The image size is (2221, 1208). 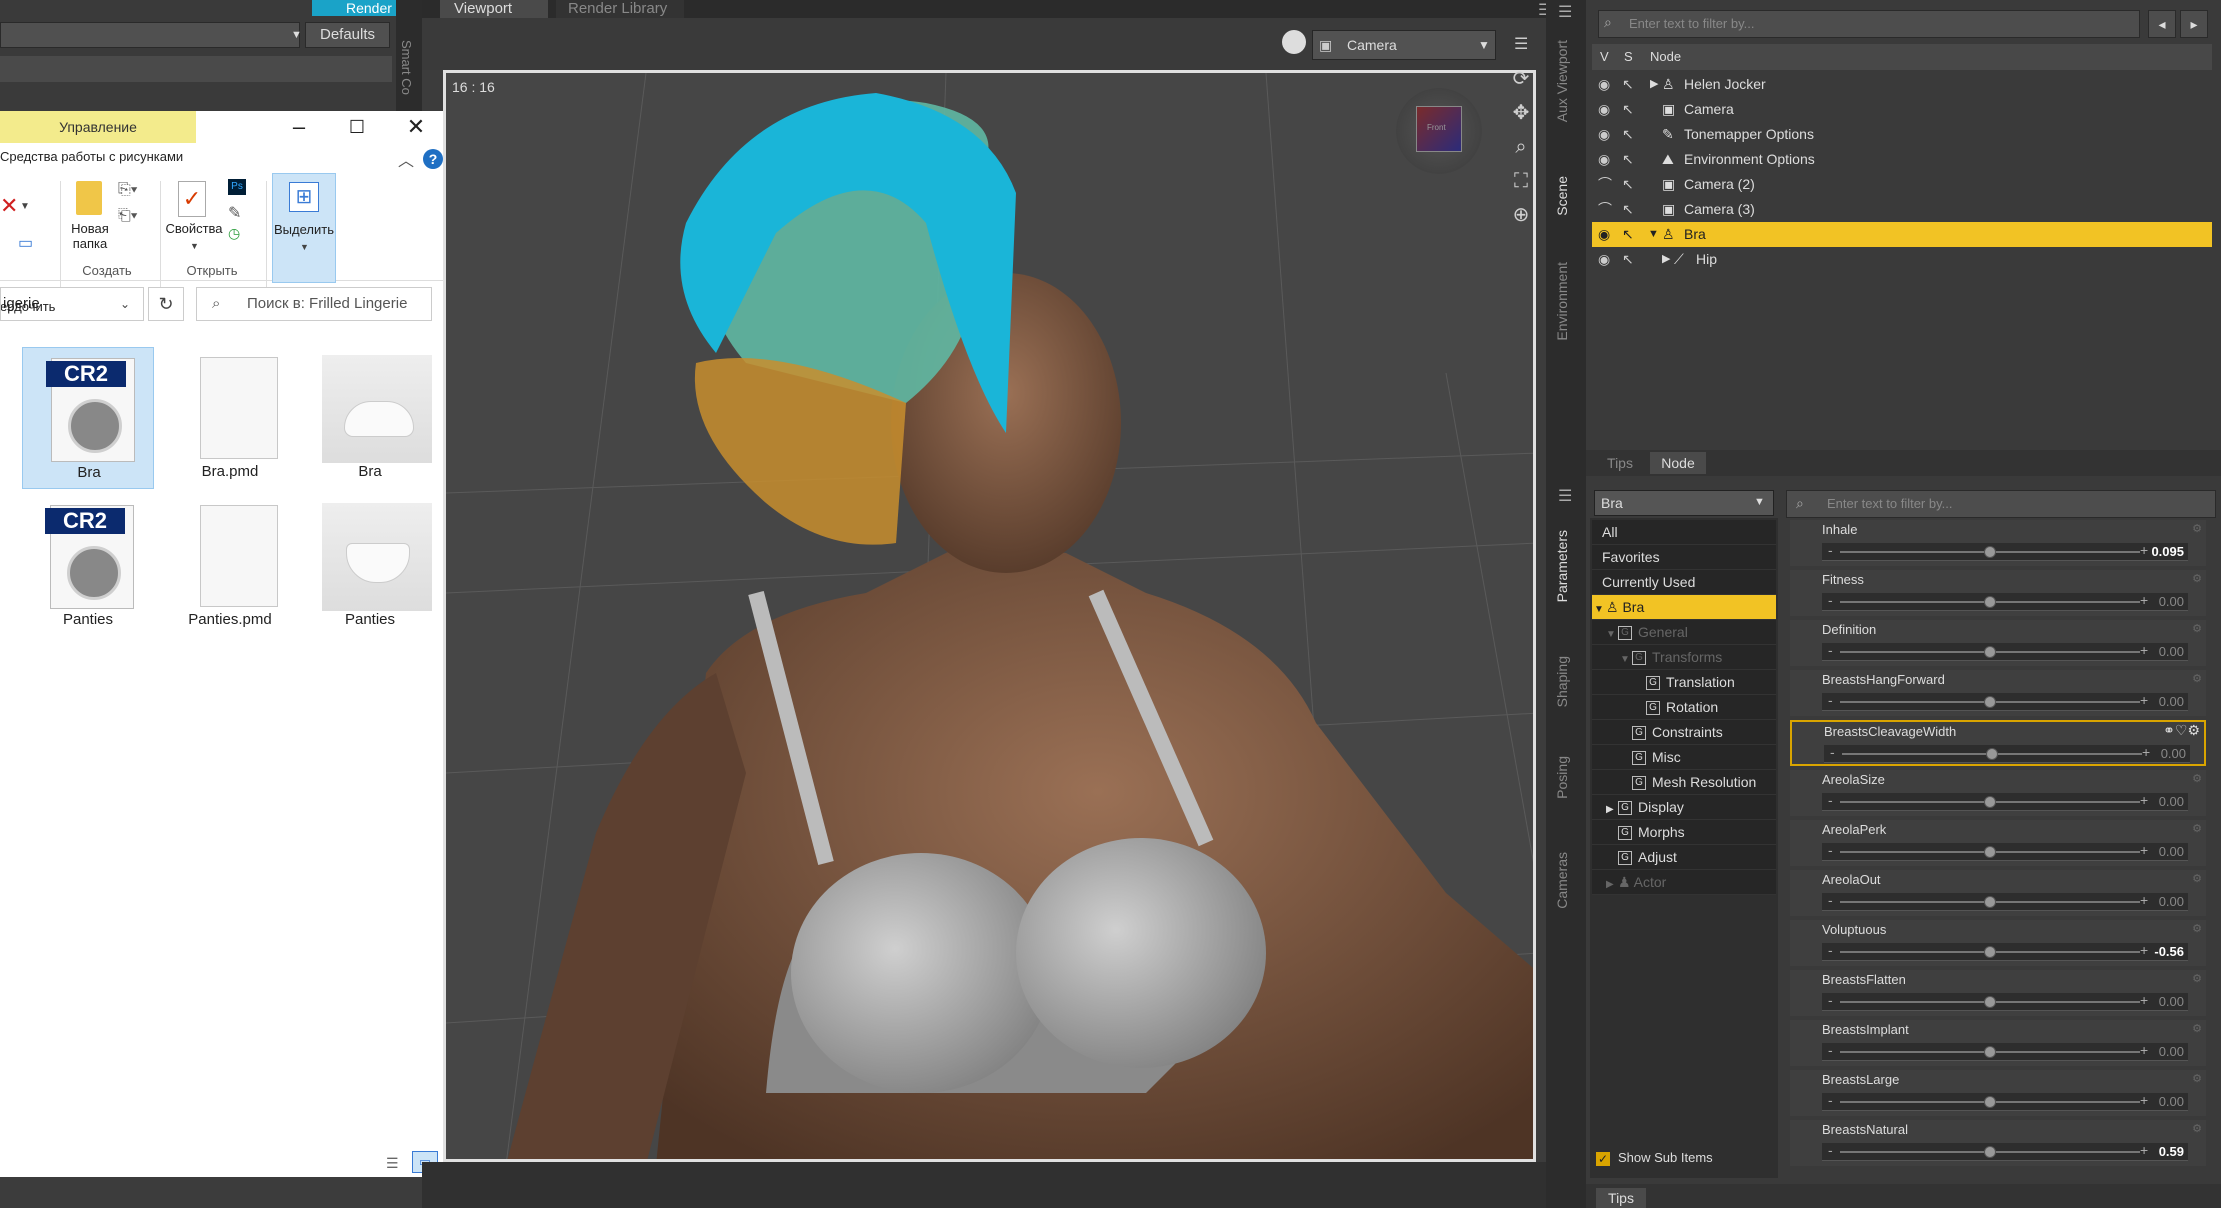 What do you see at coordinates (1521, 181) in the screenshot?
I see `frame-icon: ⛶` at bounding box center [1521, 181].